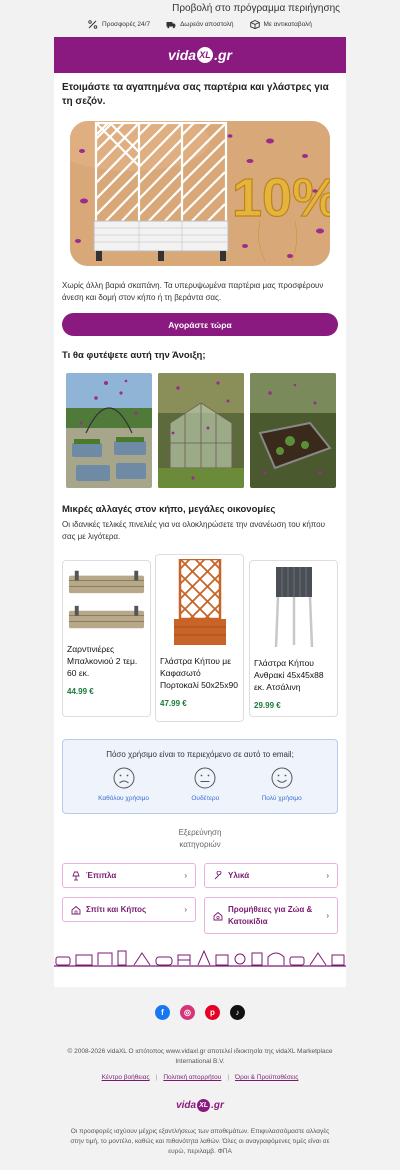 This screenshot has width=400, height=1170. What do you see at coordinates (126, 1077) in the screenshot?
I see `help-center-link: Κέντρο βοήθειας` at bounding box center [126, 1077].